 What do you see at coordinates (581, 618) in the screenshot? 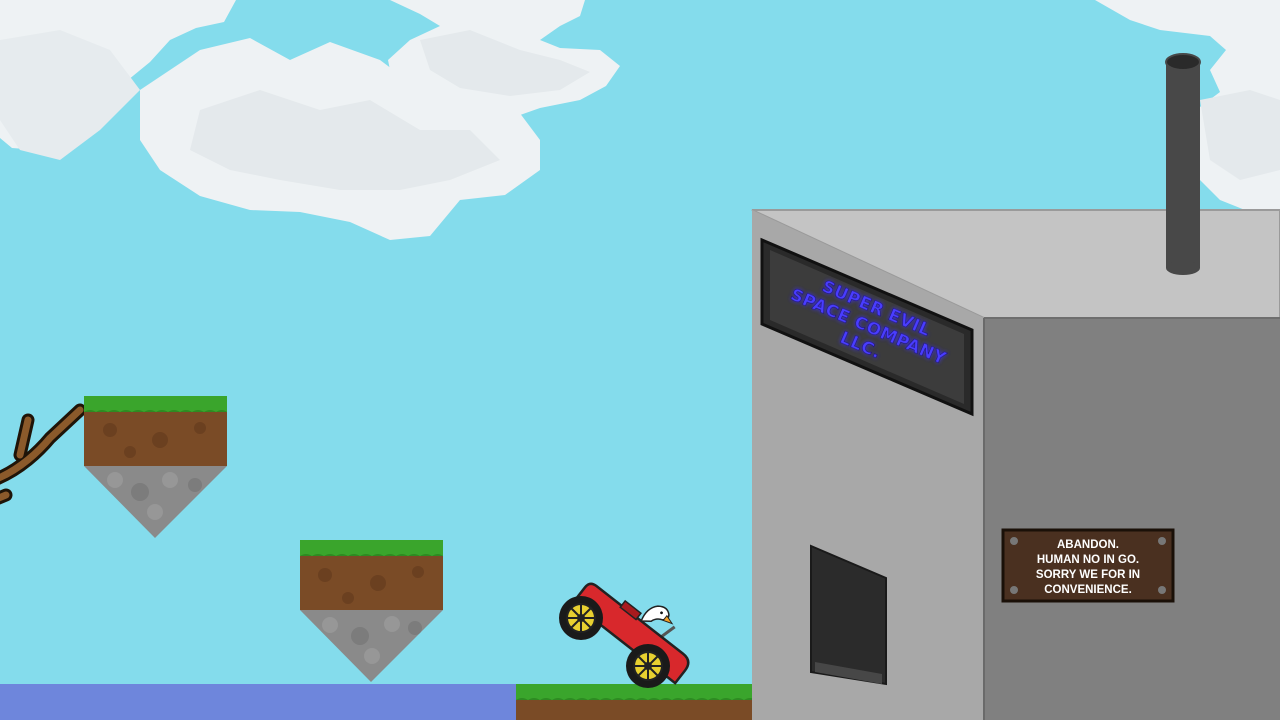
I see `car-wheel-rear` at bounding box center [581, 618].